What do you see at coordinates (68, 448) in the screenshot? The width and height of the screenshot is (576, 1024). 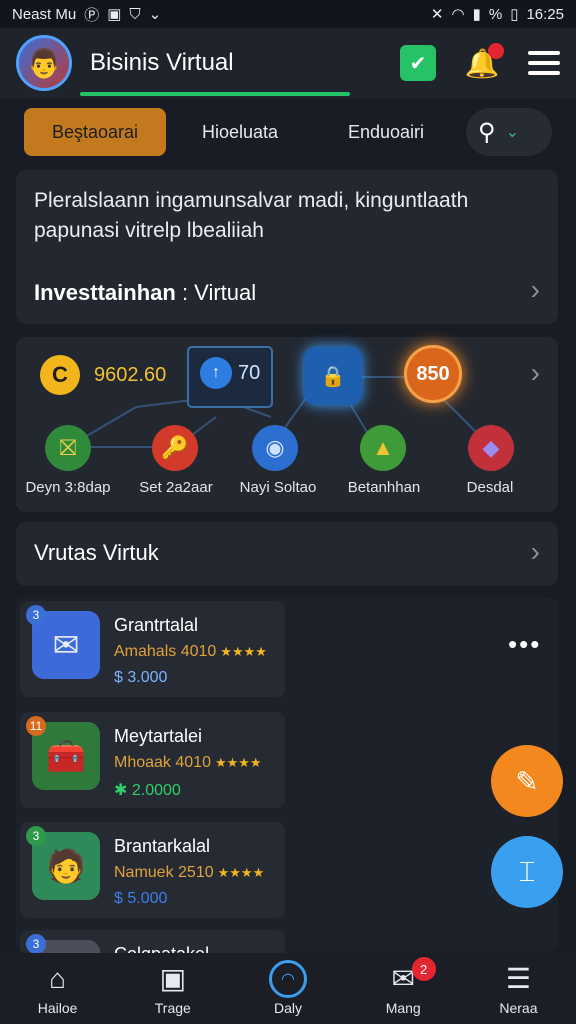 I see `node-1-icon: ⛝` at bounding box center [68, 448].